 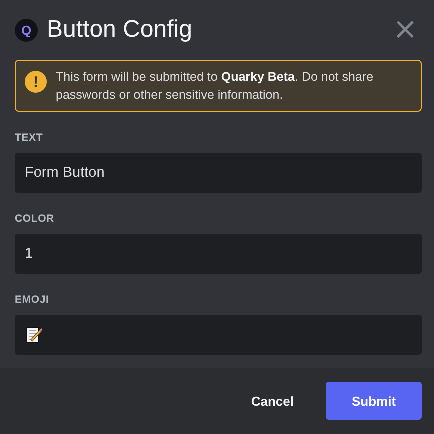 What do you see at coordinates (218, 254) in the screenshot?
I see `input-field: 1` at bounding box center [218, 254].